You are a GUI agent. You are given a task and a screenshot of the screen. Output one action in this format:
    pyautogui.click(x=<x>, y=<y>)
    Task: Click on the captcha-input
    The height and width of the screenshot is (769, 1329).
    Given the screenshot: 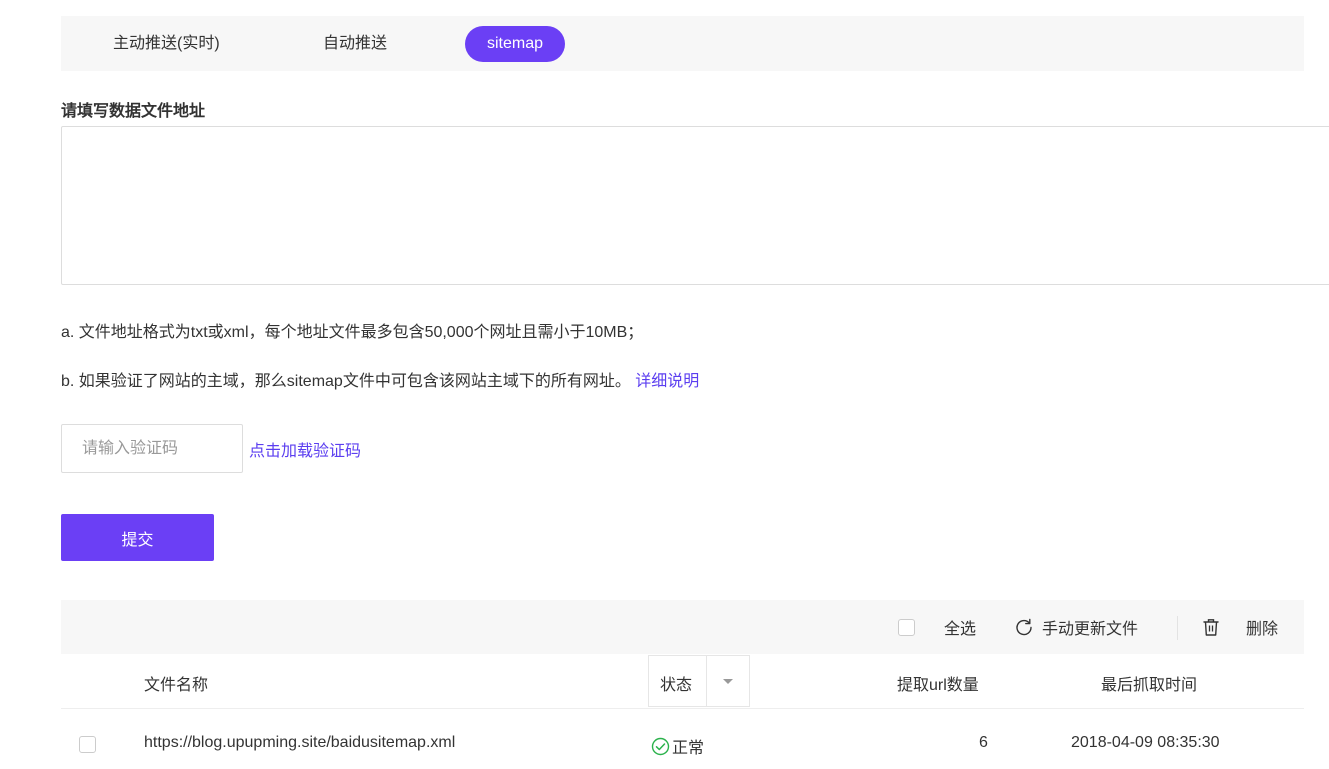 What is the action you would take?
    pyautogui.click(x=152, y=448)
    